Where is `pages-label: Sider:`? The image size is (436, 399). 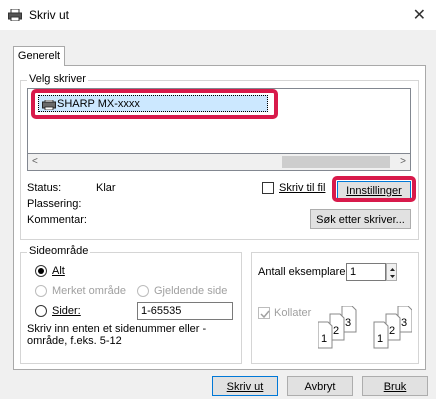
pages-label: Sider: is located at coordinates (66, 311).